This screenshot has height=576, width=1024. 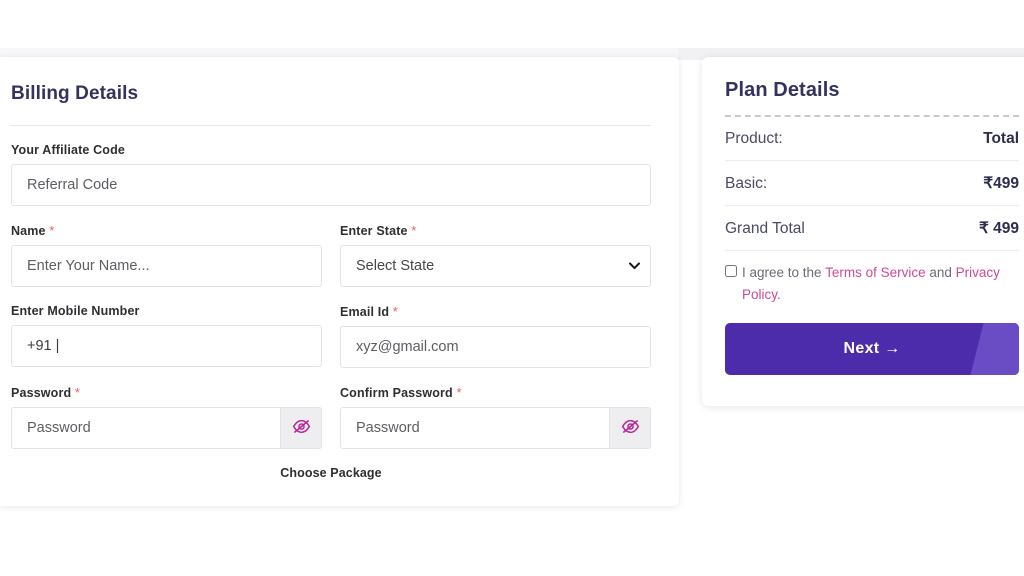 I want to click on mobile-input, so click(x=166, y=346).